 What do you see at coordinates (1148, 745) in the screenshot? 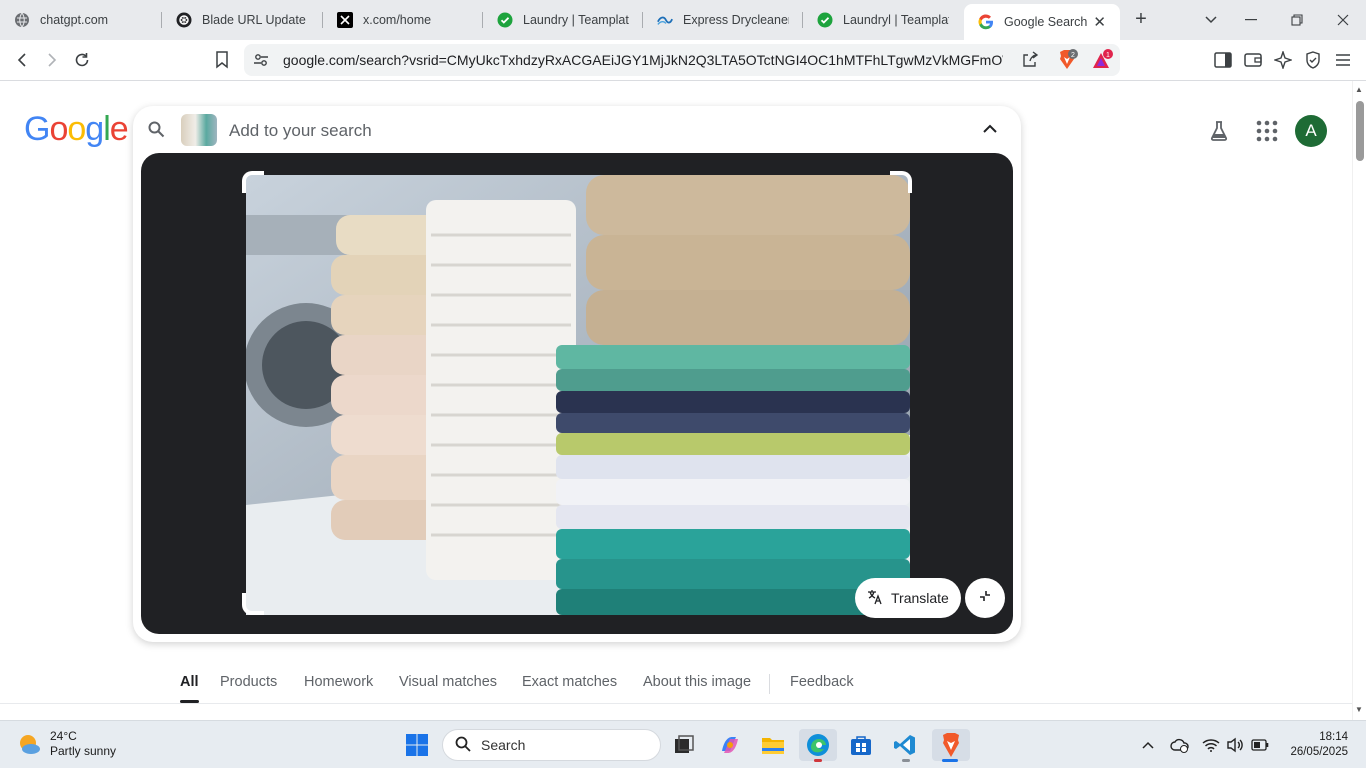
I see `show-hidden-icons-chevron-icon` at bounding box center [1148, 745].